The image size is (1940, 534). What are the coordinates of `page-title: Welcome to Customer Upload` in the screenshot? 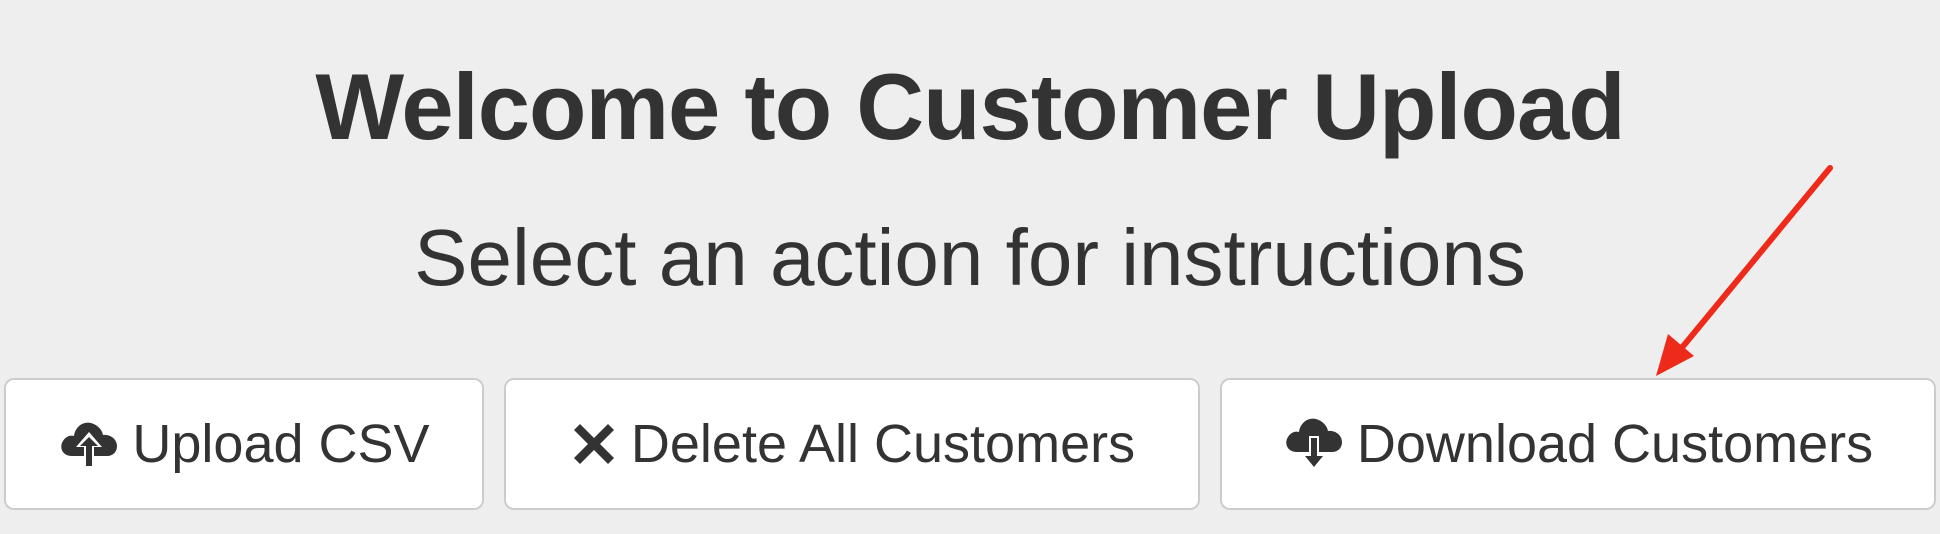 It's located at (970, 106).